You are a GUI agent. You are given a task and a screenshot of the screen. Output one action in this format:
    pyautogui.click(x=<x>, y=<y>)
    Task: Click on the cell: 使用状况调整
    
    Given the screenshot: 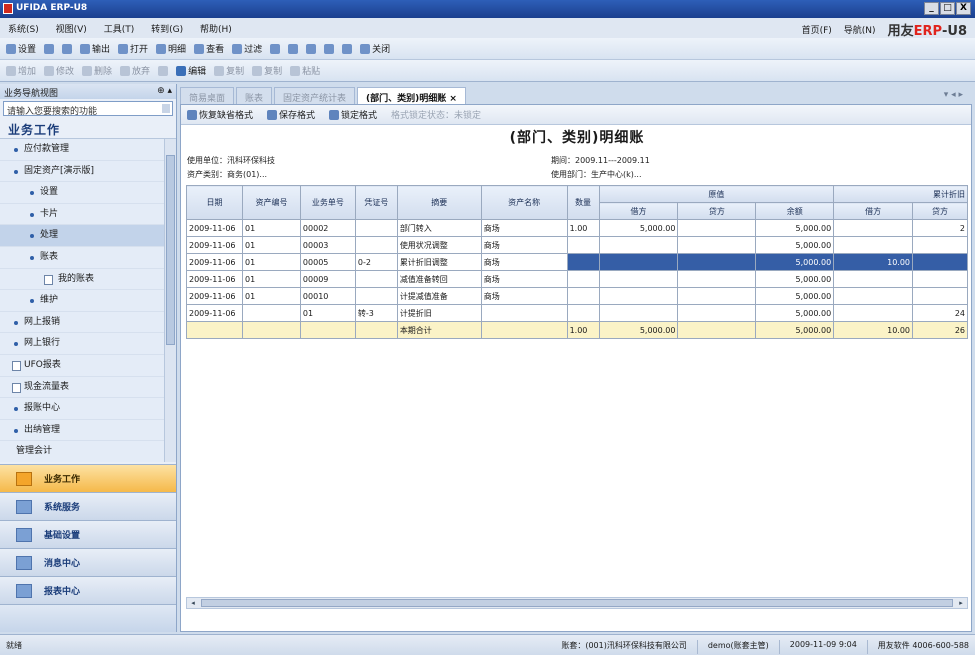 What is the action you would take?
    pyautogui.click(x=439, y=245)
    